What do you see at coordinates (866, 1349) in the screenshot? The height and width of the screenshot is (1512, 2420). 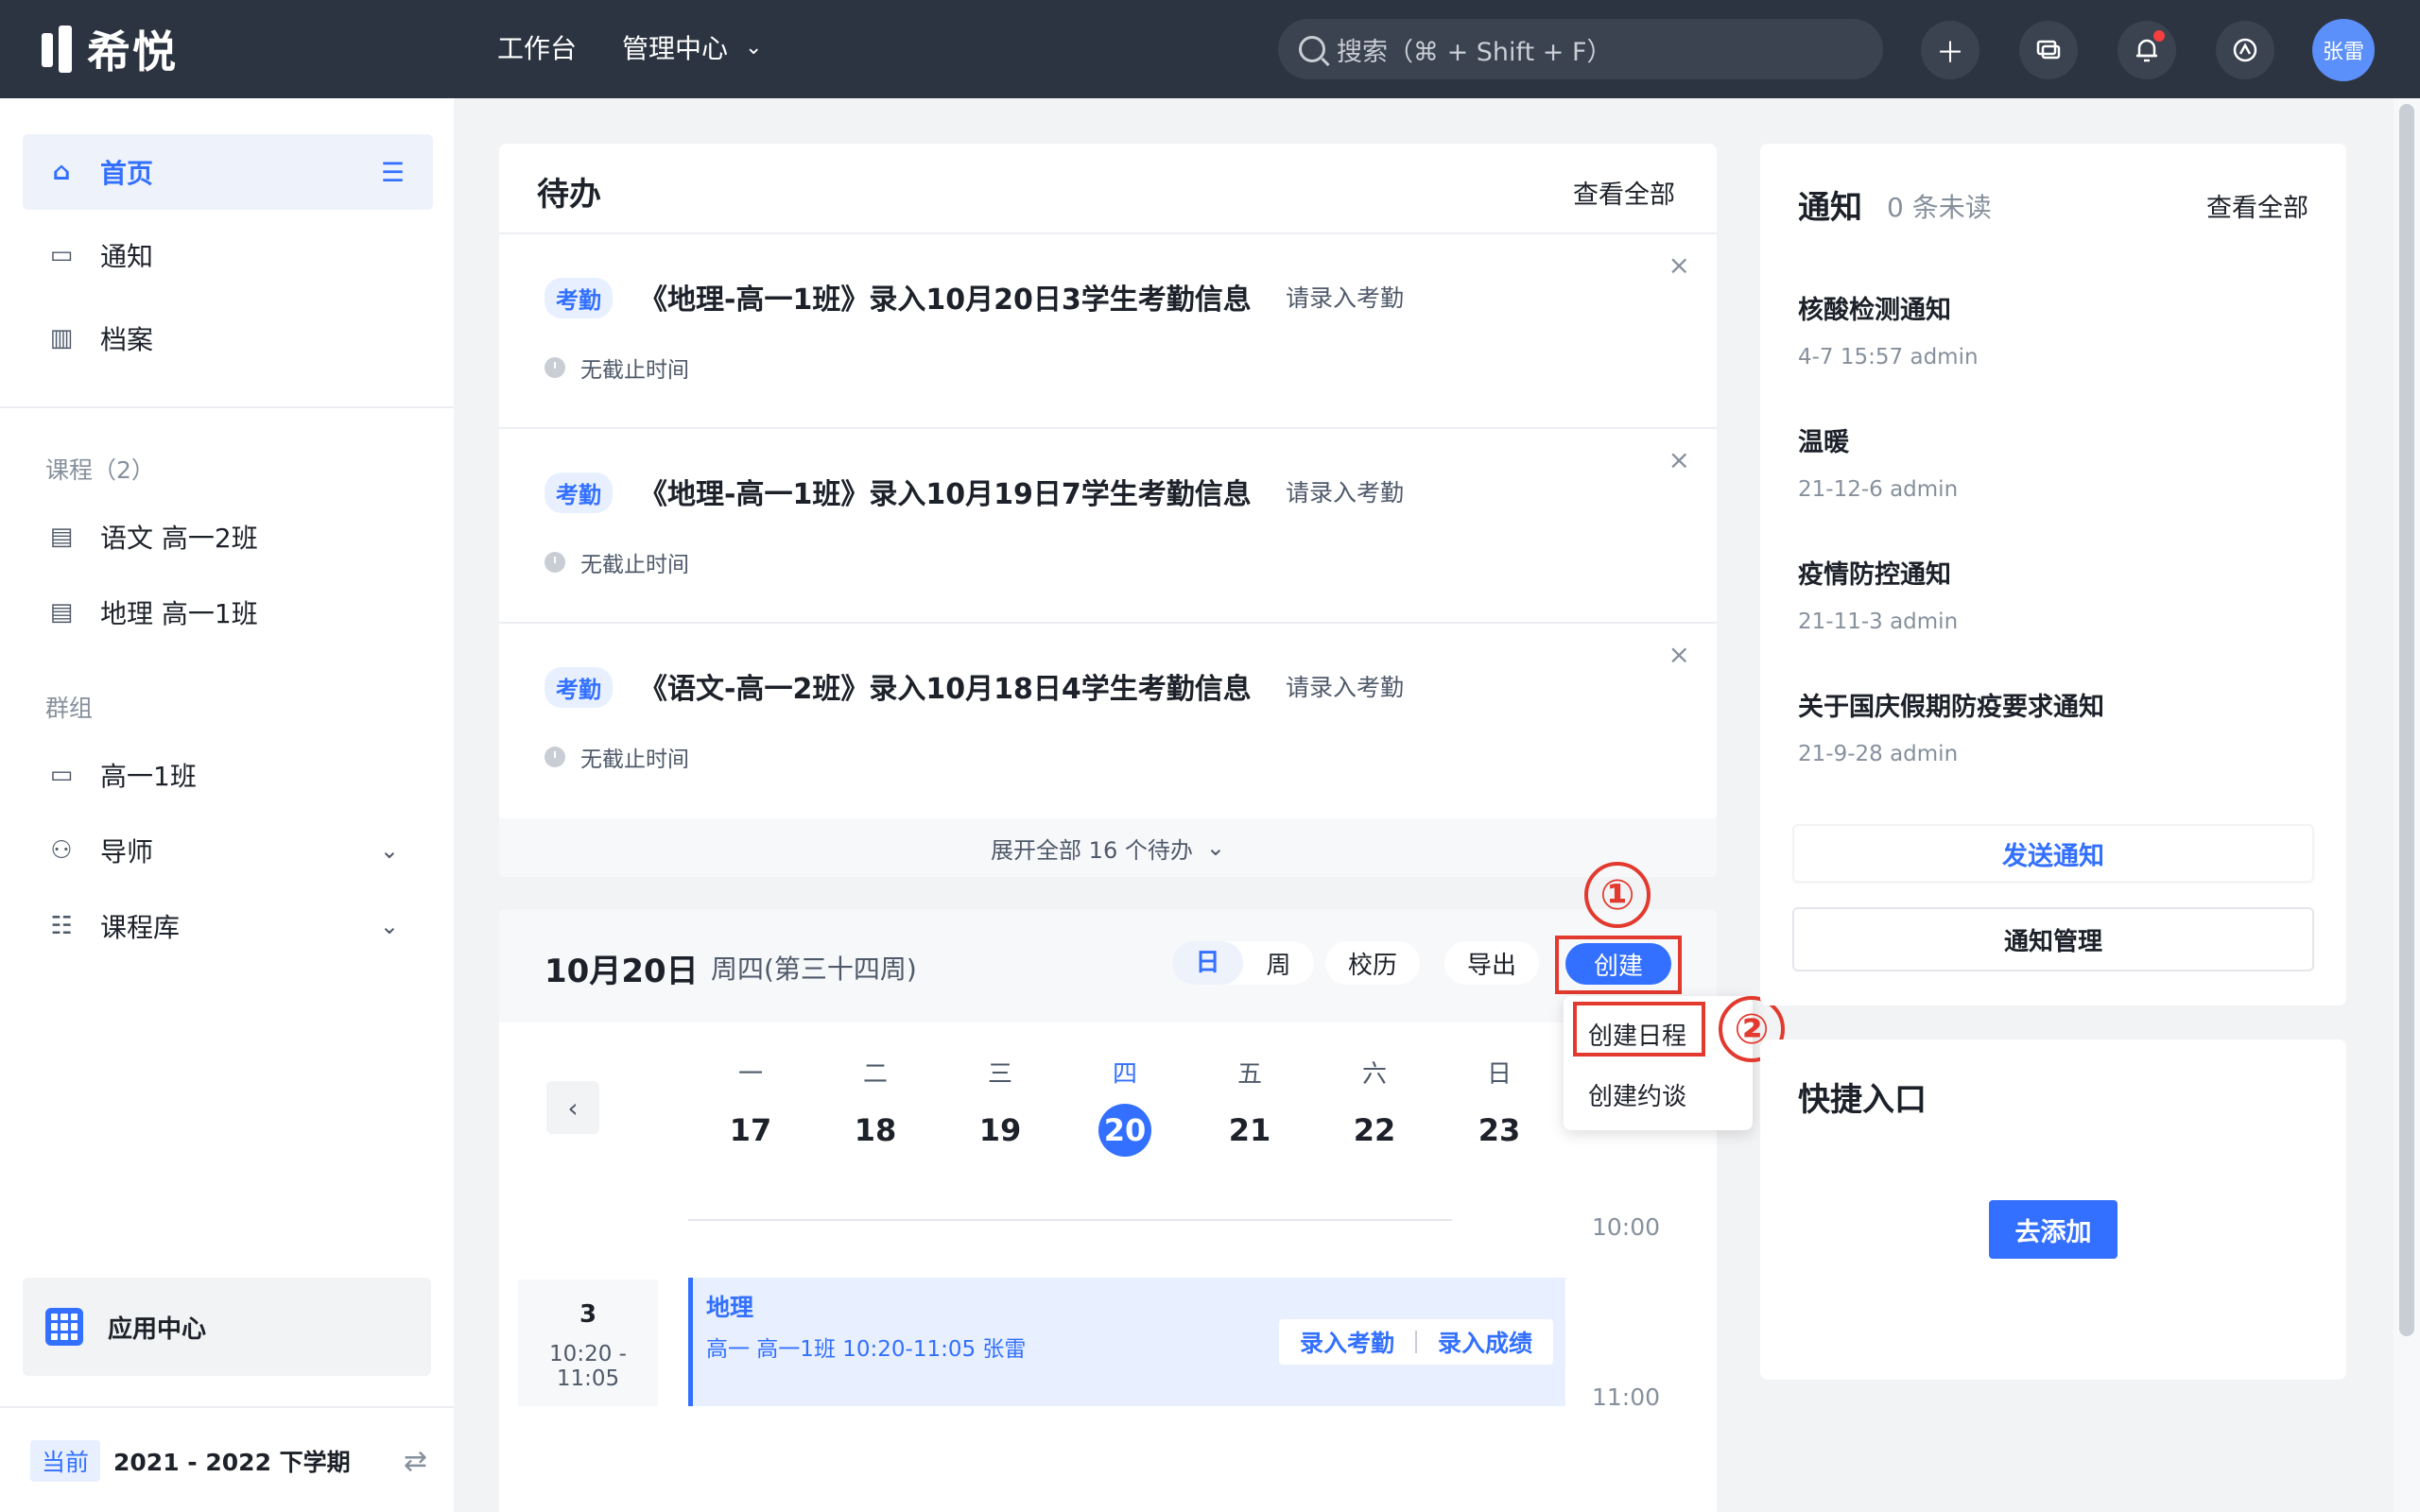 I see `event-detail: 高一 高一1班 10:20-11:05 张雷` at bounding box center [866, 1349].